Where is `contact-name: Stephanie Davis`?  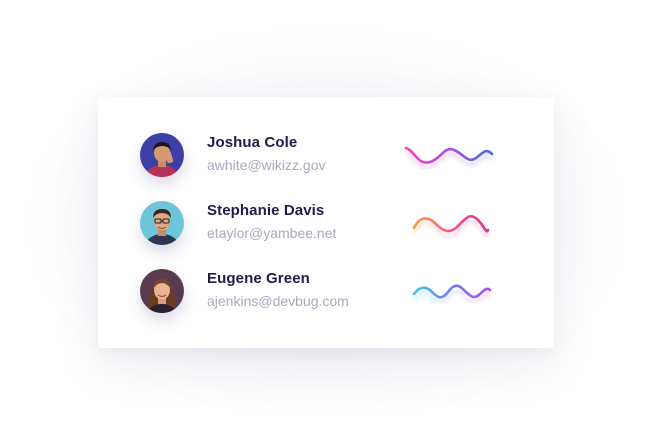 contact-name: Stephanie Davis is located at coordinates (266, 210).